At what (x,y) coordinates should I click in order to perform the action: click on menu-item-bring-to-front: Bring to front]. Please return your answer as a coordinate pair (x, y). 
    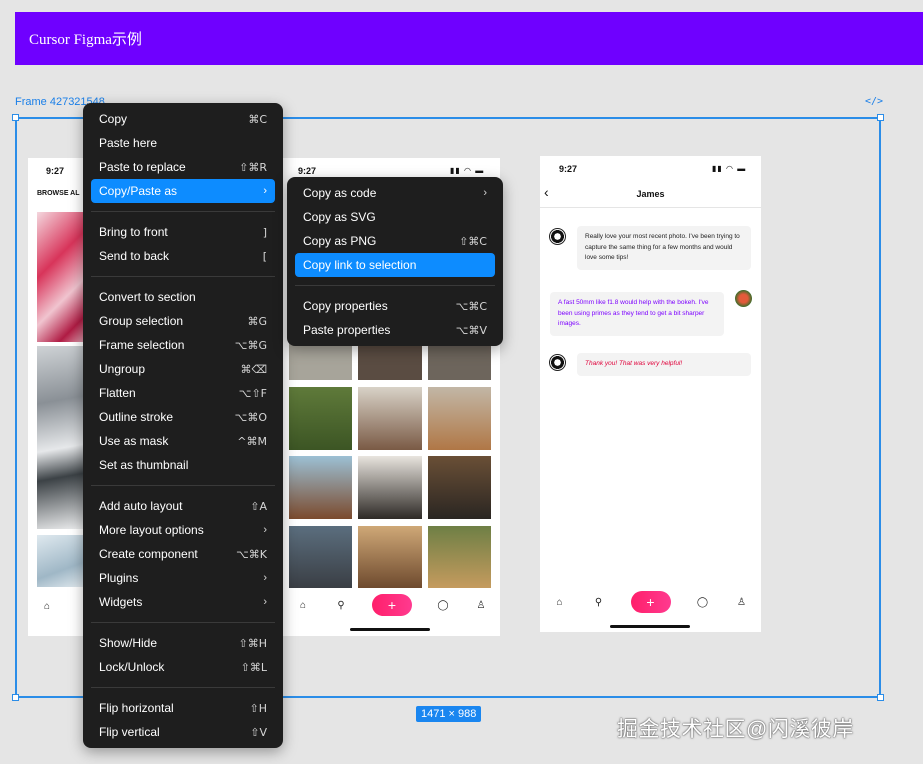
    Looking at the image, I should click on (183, 232).